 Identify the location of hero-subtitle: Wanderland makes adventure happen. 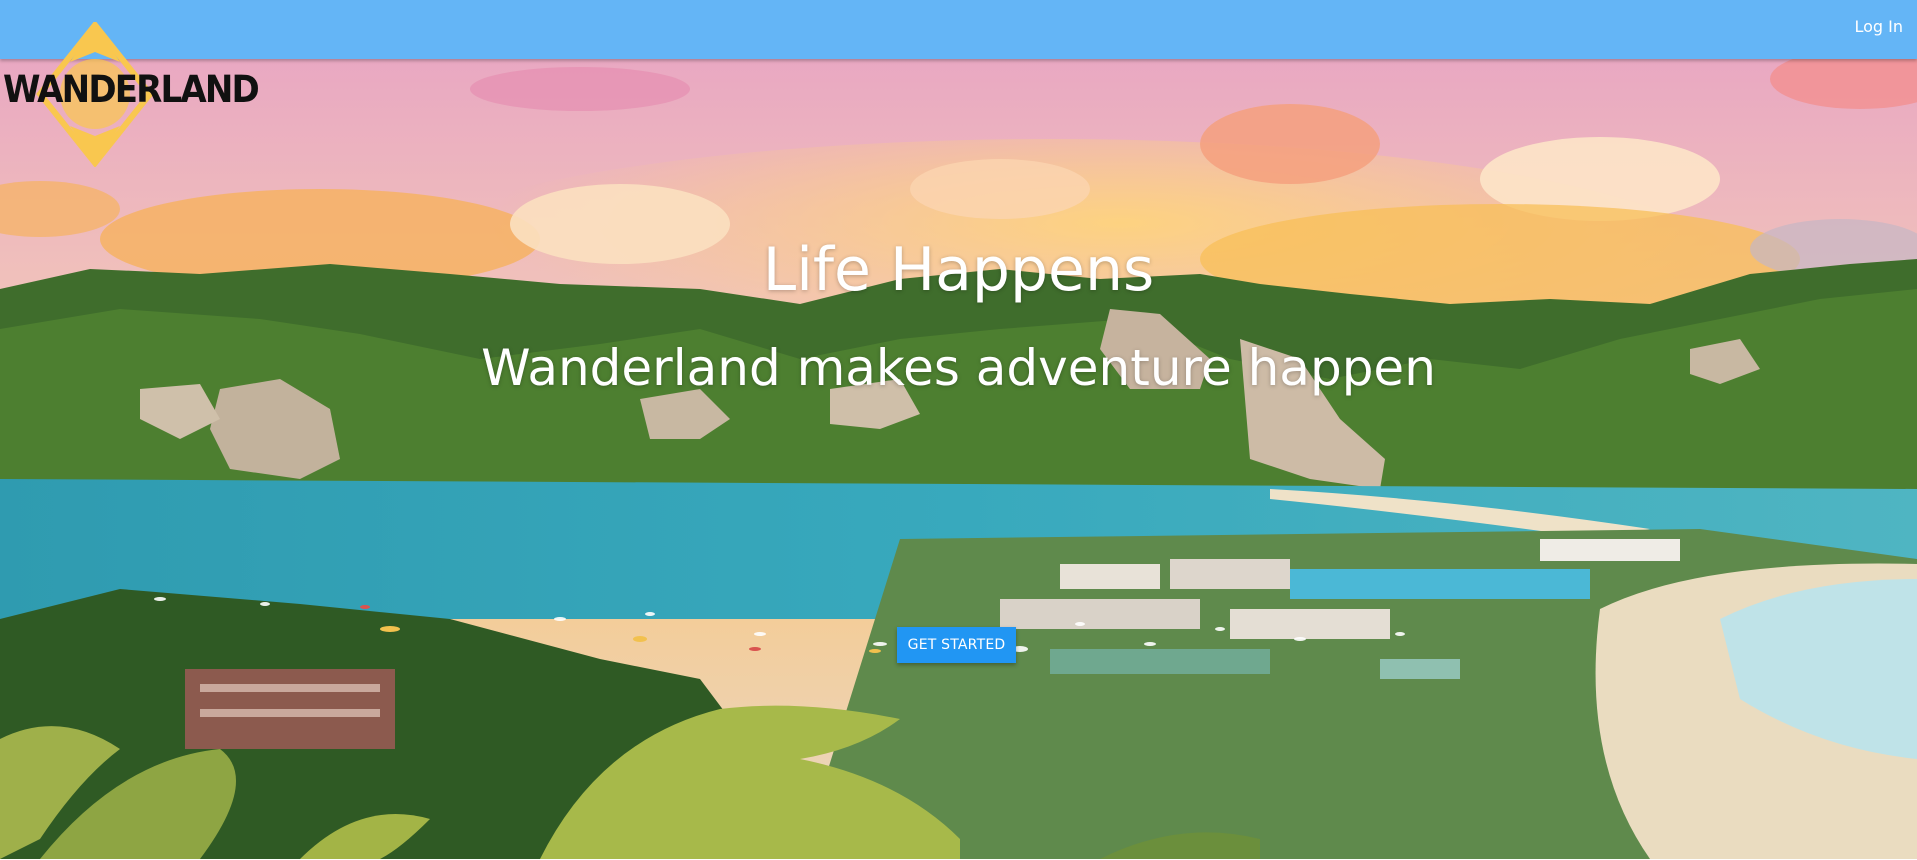
(958, 368).